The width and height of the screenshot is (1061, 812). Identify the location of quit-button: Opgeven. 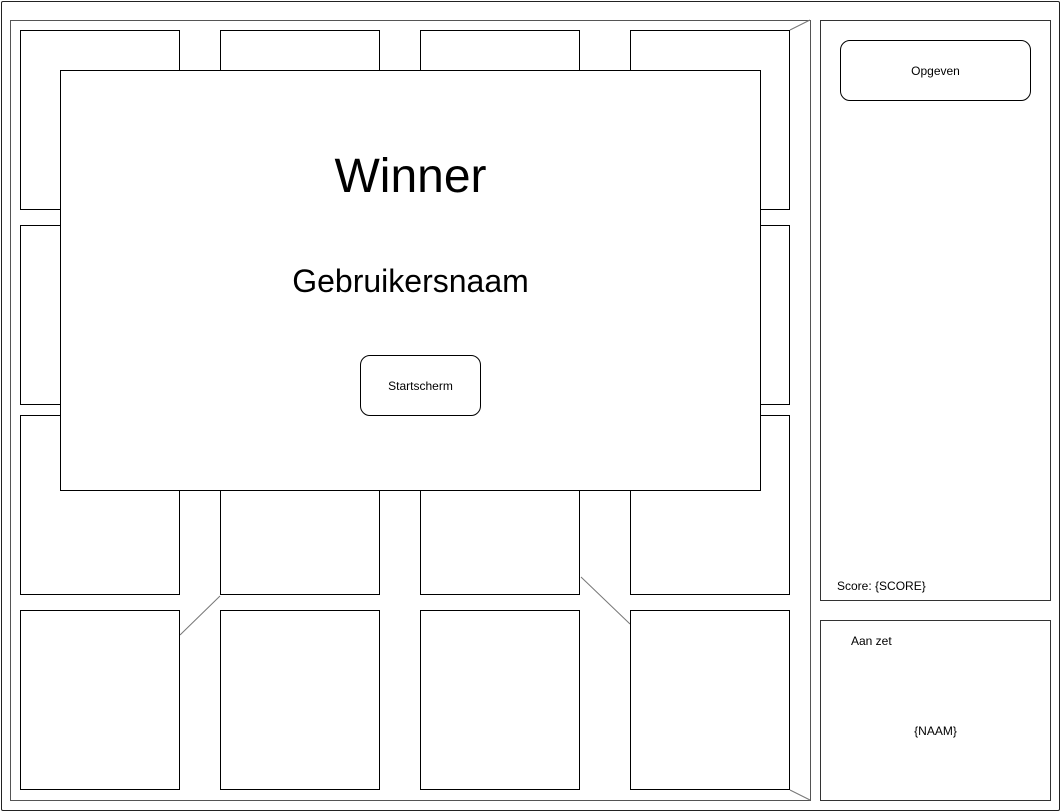
(935, 70).